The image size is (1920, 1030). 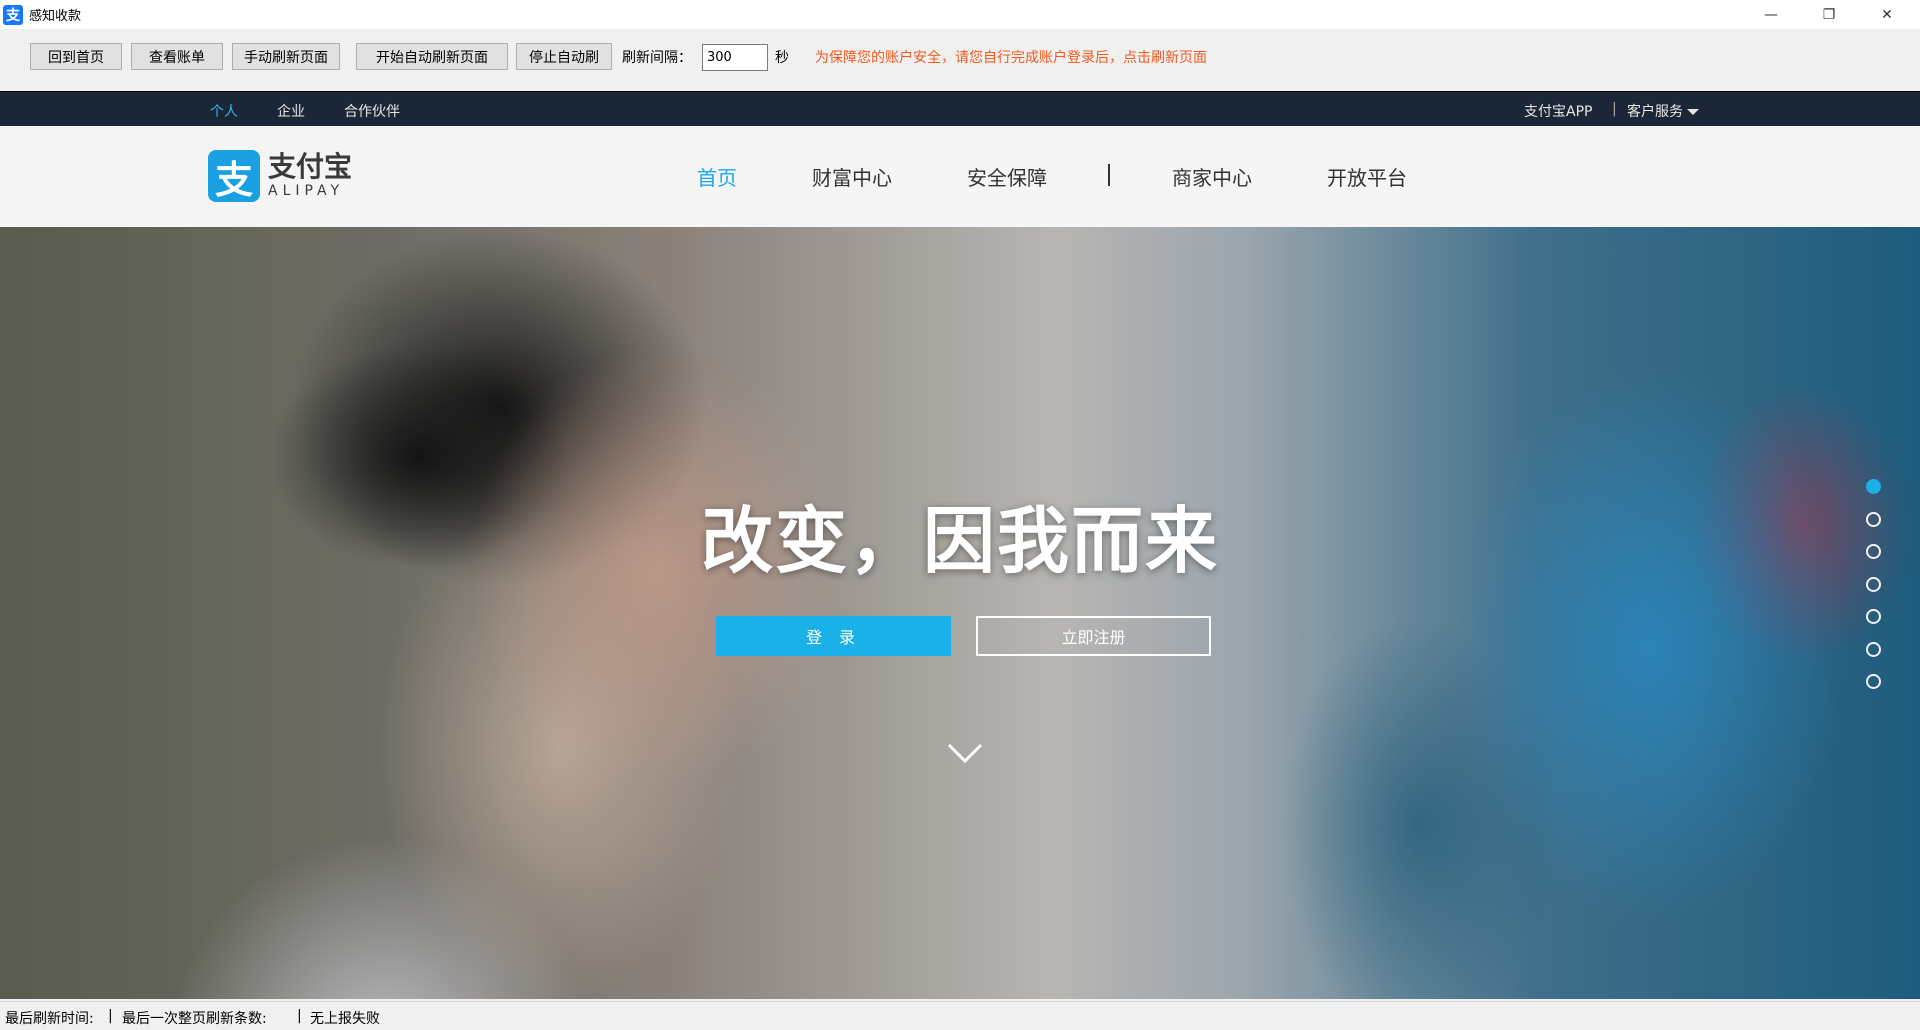 I want to click on restore-icon: ❐, so click(x=1829, y=14).